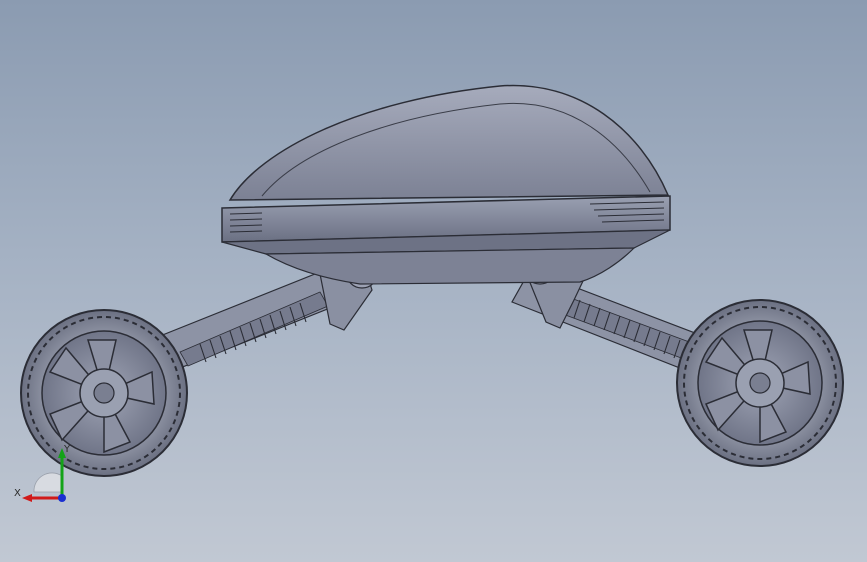 The height and width of the screenshot is (562, 867). Describe the element at coordinates (67, 449) in the screenshot. I see `triad-y-label: Y` at that location.